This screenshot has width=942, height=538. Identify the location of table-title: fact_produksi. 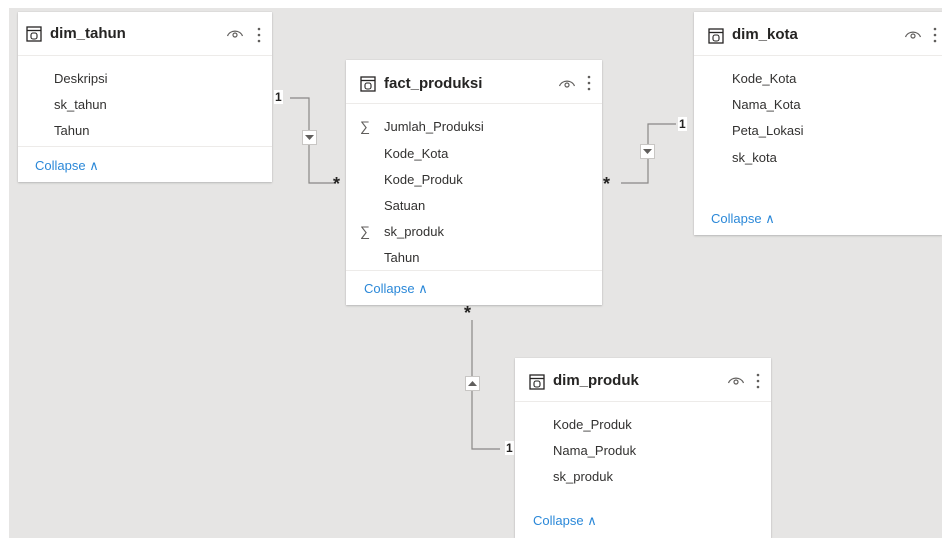
(433, 83).